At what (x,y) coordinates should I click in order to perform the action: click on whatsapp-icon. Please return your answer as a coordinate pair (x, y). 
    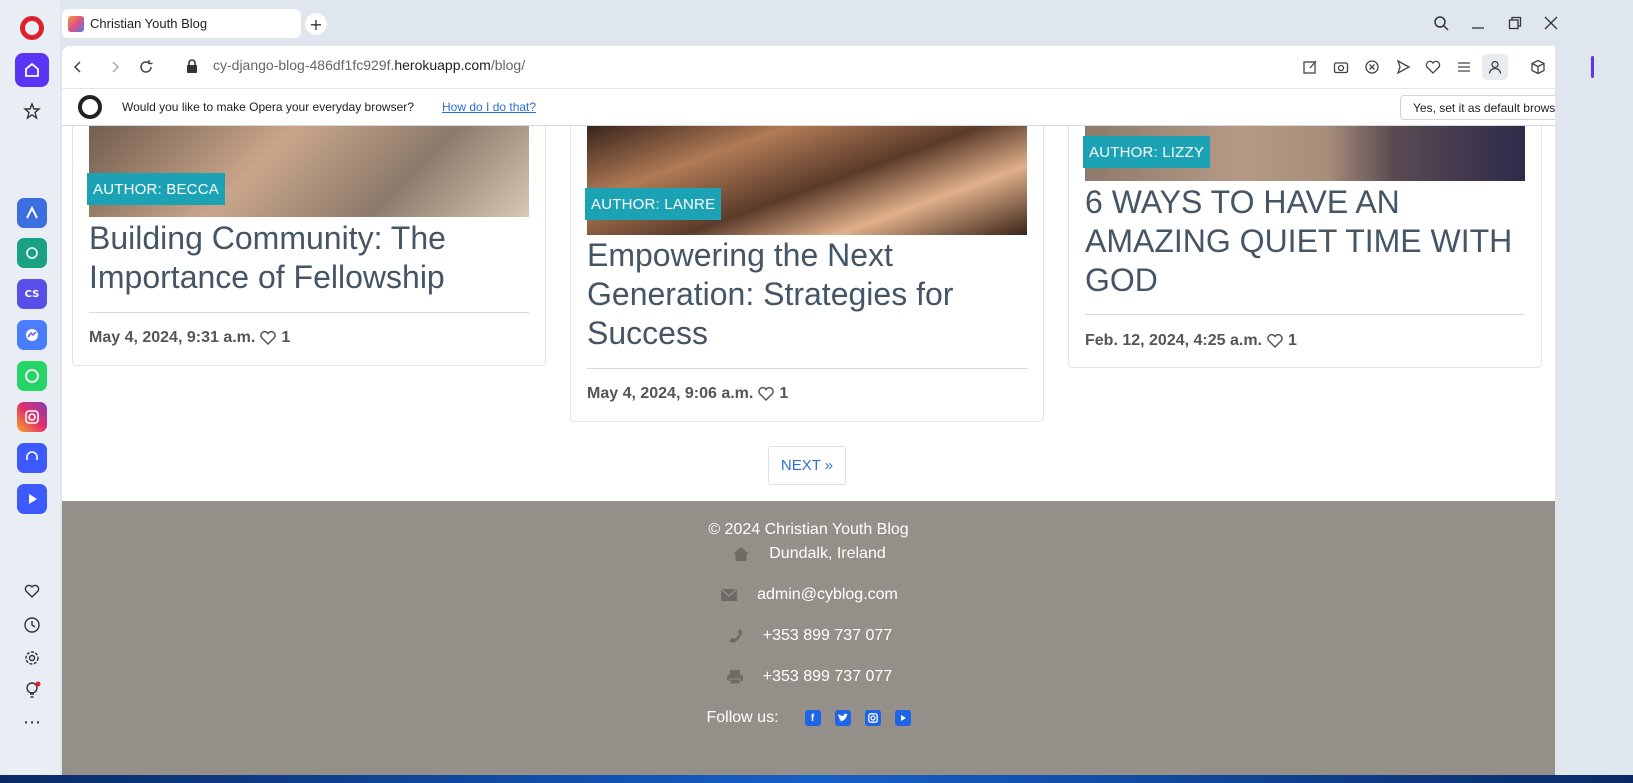
    Looking at the image, I should click on (32, 376).